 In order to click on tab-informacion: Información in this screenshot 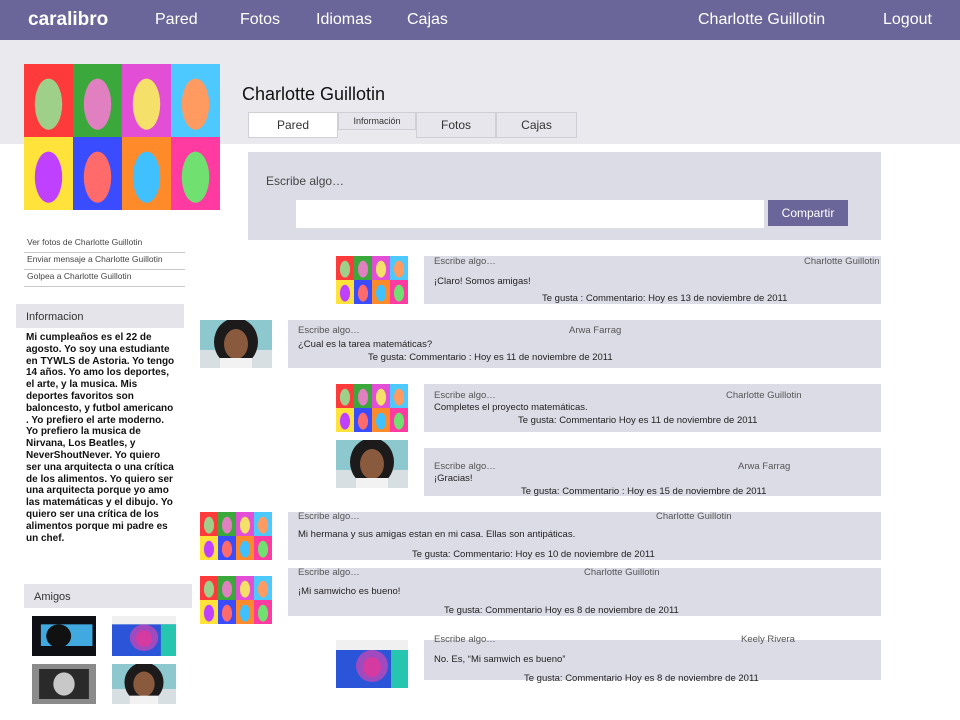, I will do `click(377, 121)`.